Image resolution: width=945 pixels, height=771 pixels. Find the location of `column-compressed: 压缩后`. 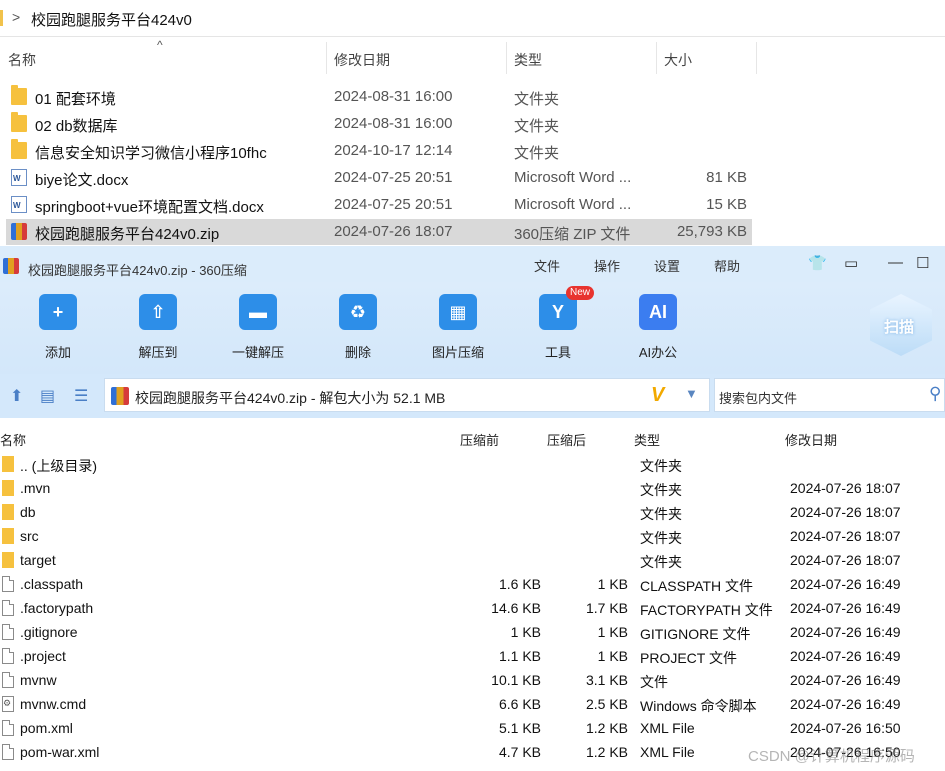

column-compressed: 压缩后 is located at coordinates (566, 439).